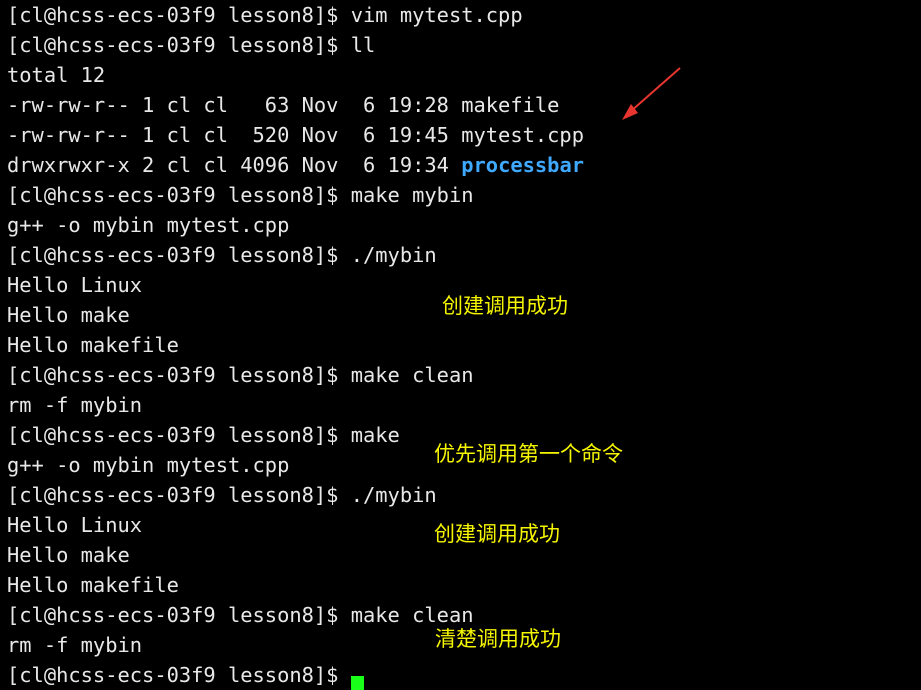 This screenshot has width=921, height=690. What do you see at coordinates (357, 683) in the screenshot?
I see `terminal-cursor` at bounding box center [357, 683].